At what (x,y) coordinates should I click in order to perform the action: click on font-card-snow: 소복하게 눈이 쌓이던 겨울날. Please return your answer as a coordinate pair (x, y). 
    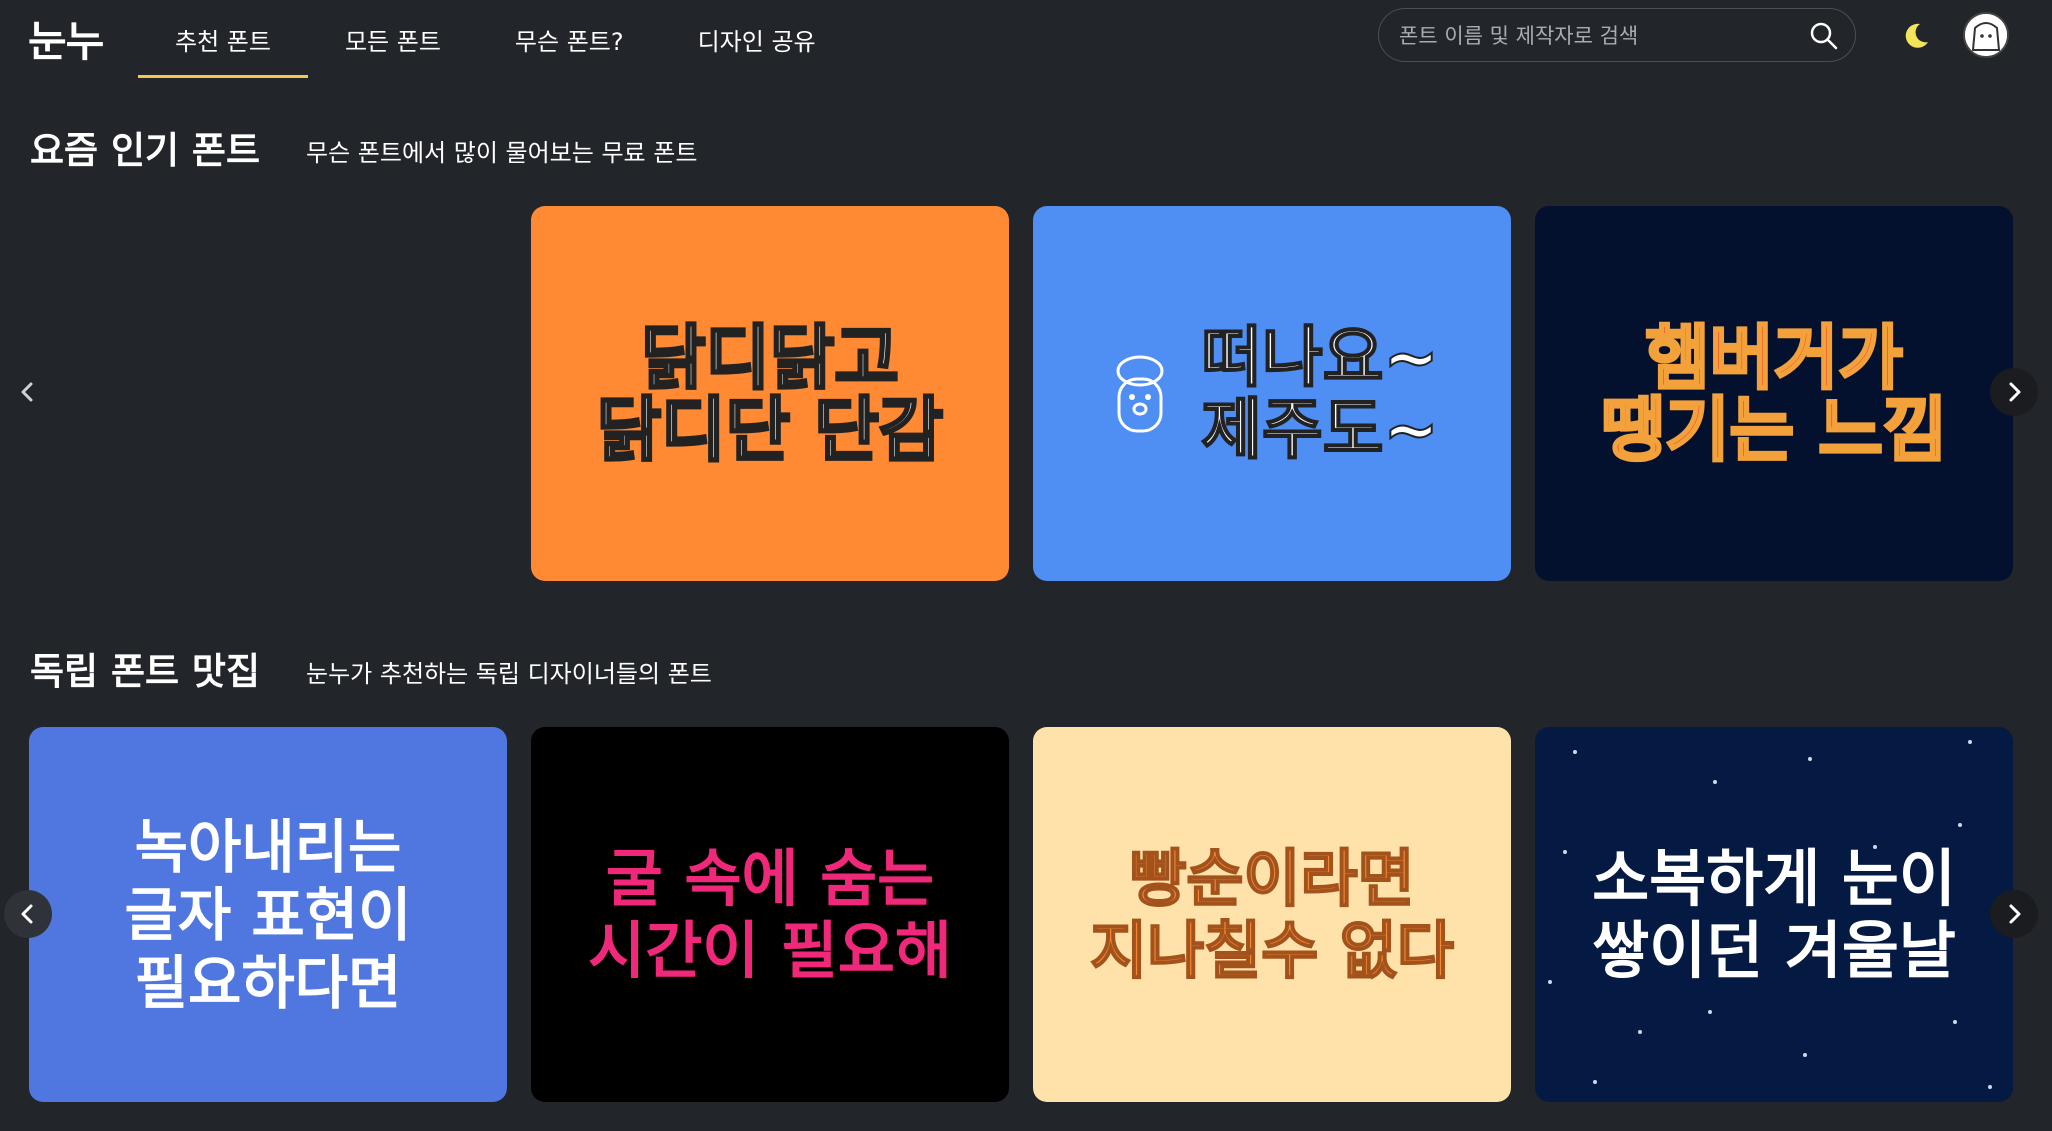
    Looking at the image, I should click on (1774, 914).